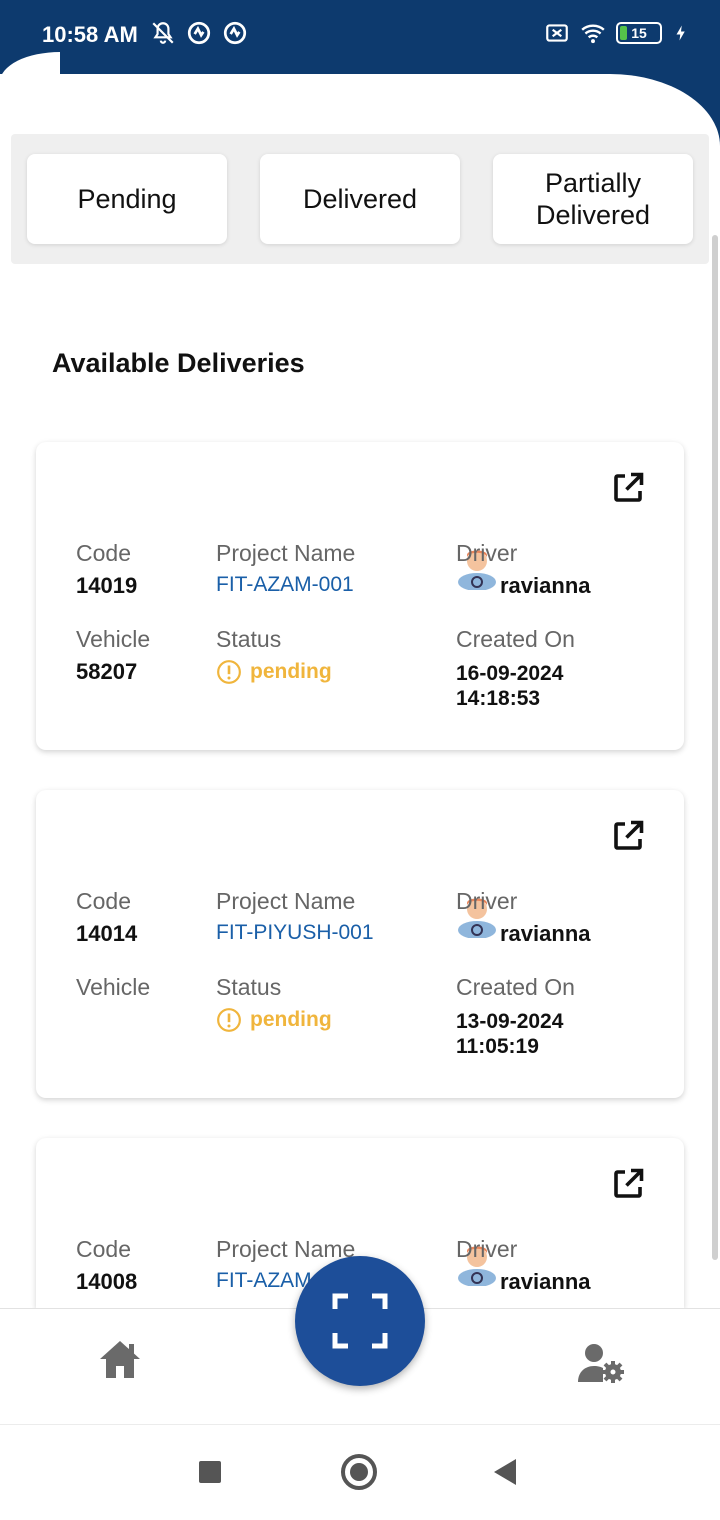  Describe the element at coordinates (498, 698) in the screenshot. I see `created-time: 14:18:53` at that location.